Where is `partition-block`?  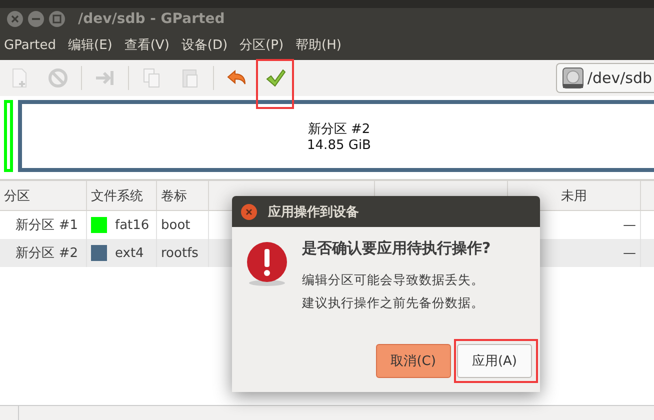 partition-block is located at coordinates (8, 136).